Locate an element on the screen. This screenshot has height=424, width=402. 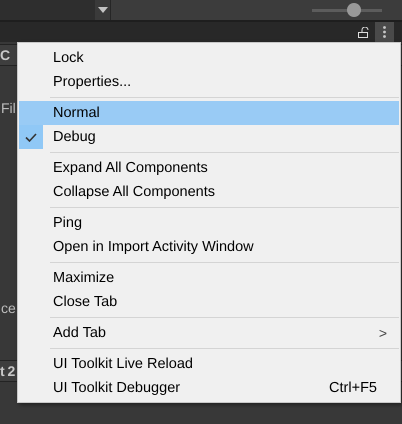
menu-item: Maximize is located at coordinates (209, 278).